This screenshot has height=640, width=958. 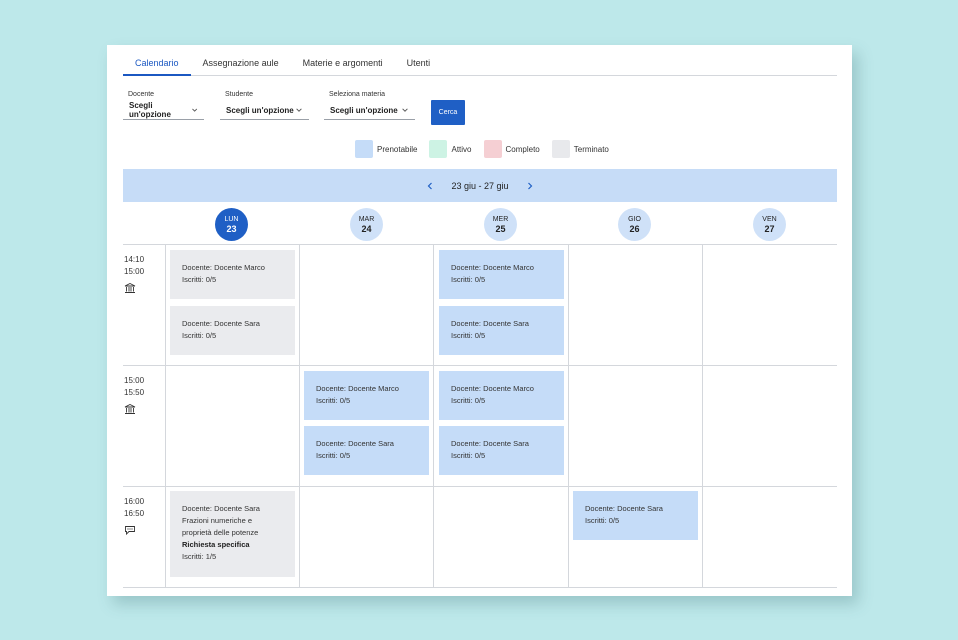 I want to click on slot-start: 16:00, so click(x=134, y=501).